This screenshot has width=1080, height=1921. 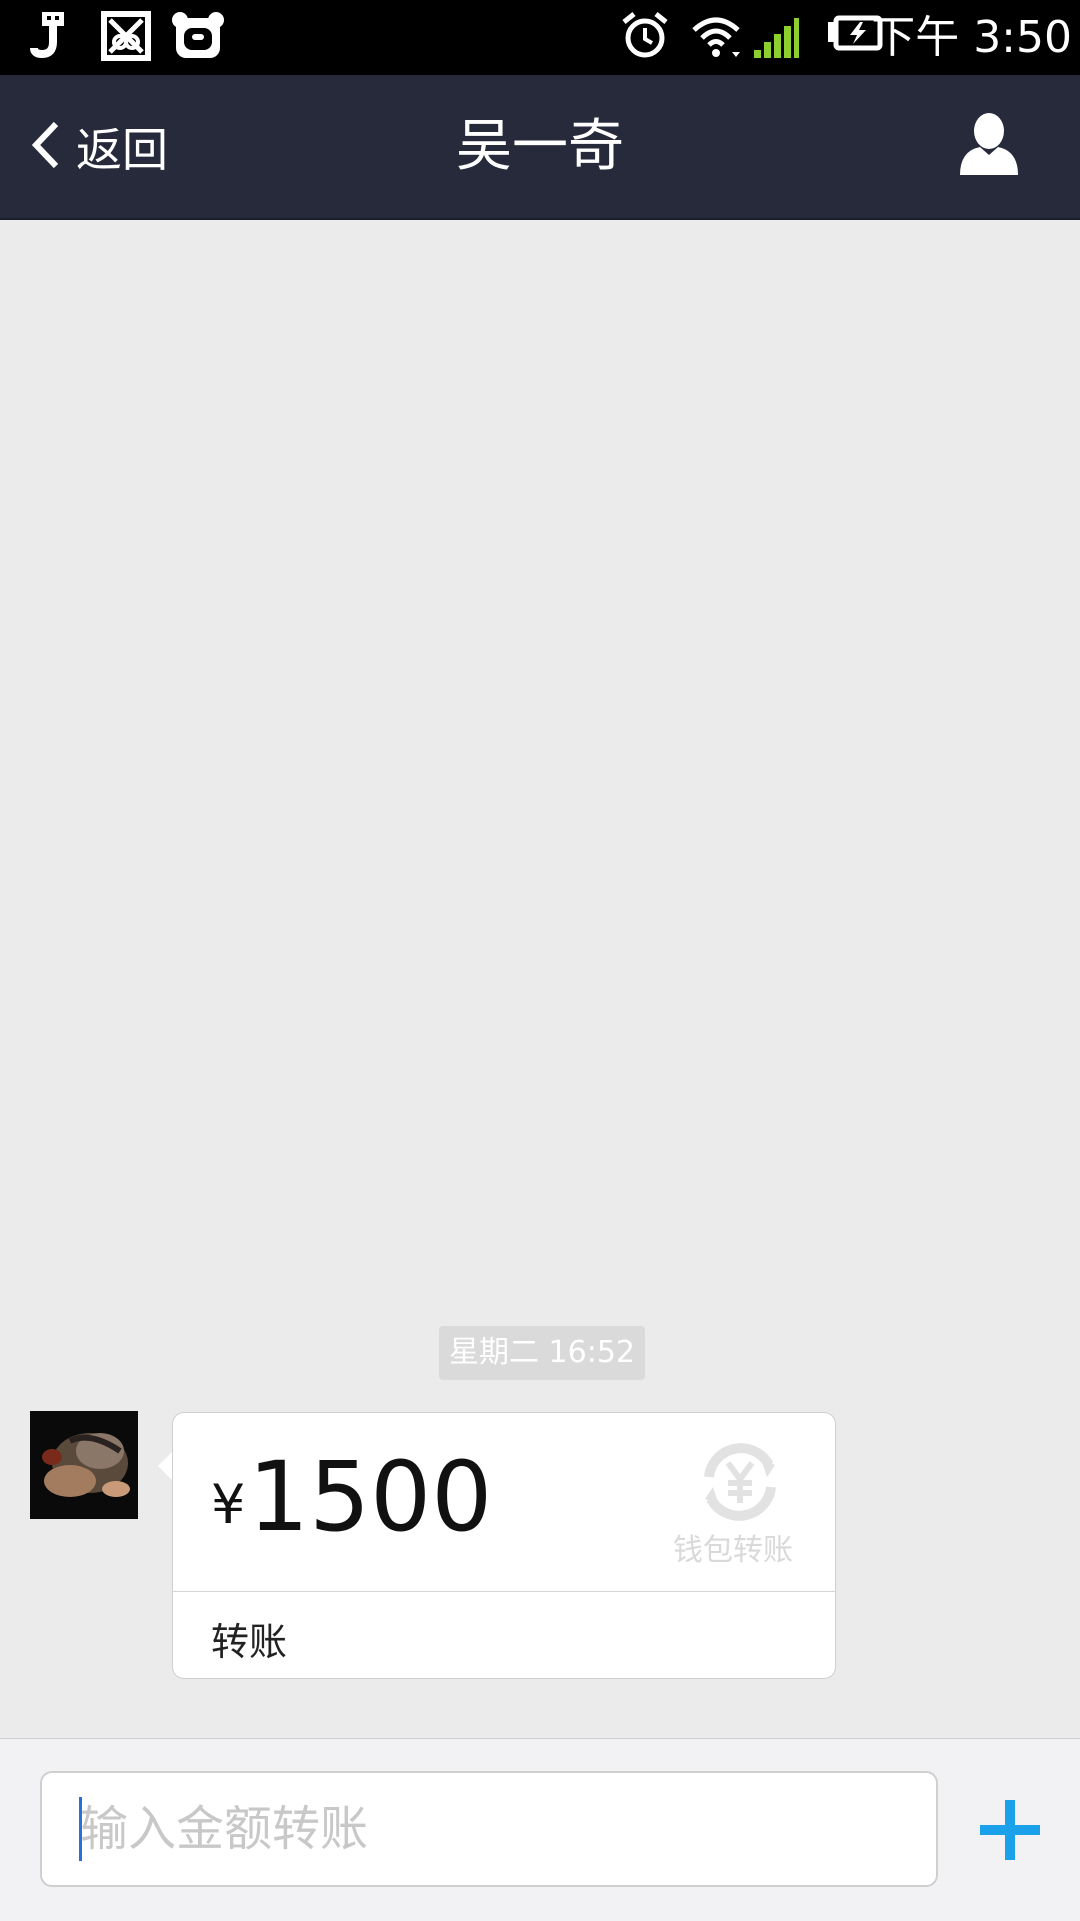 What do you see at coordinates (370, 1497) in the screenshot?
I see `transfer-amount: 1500` at bounding box center [370, 1497].